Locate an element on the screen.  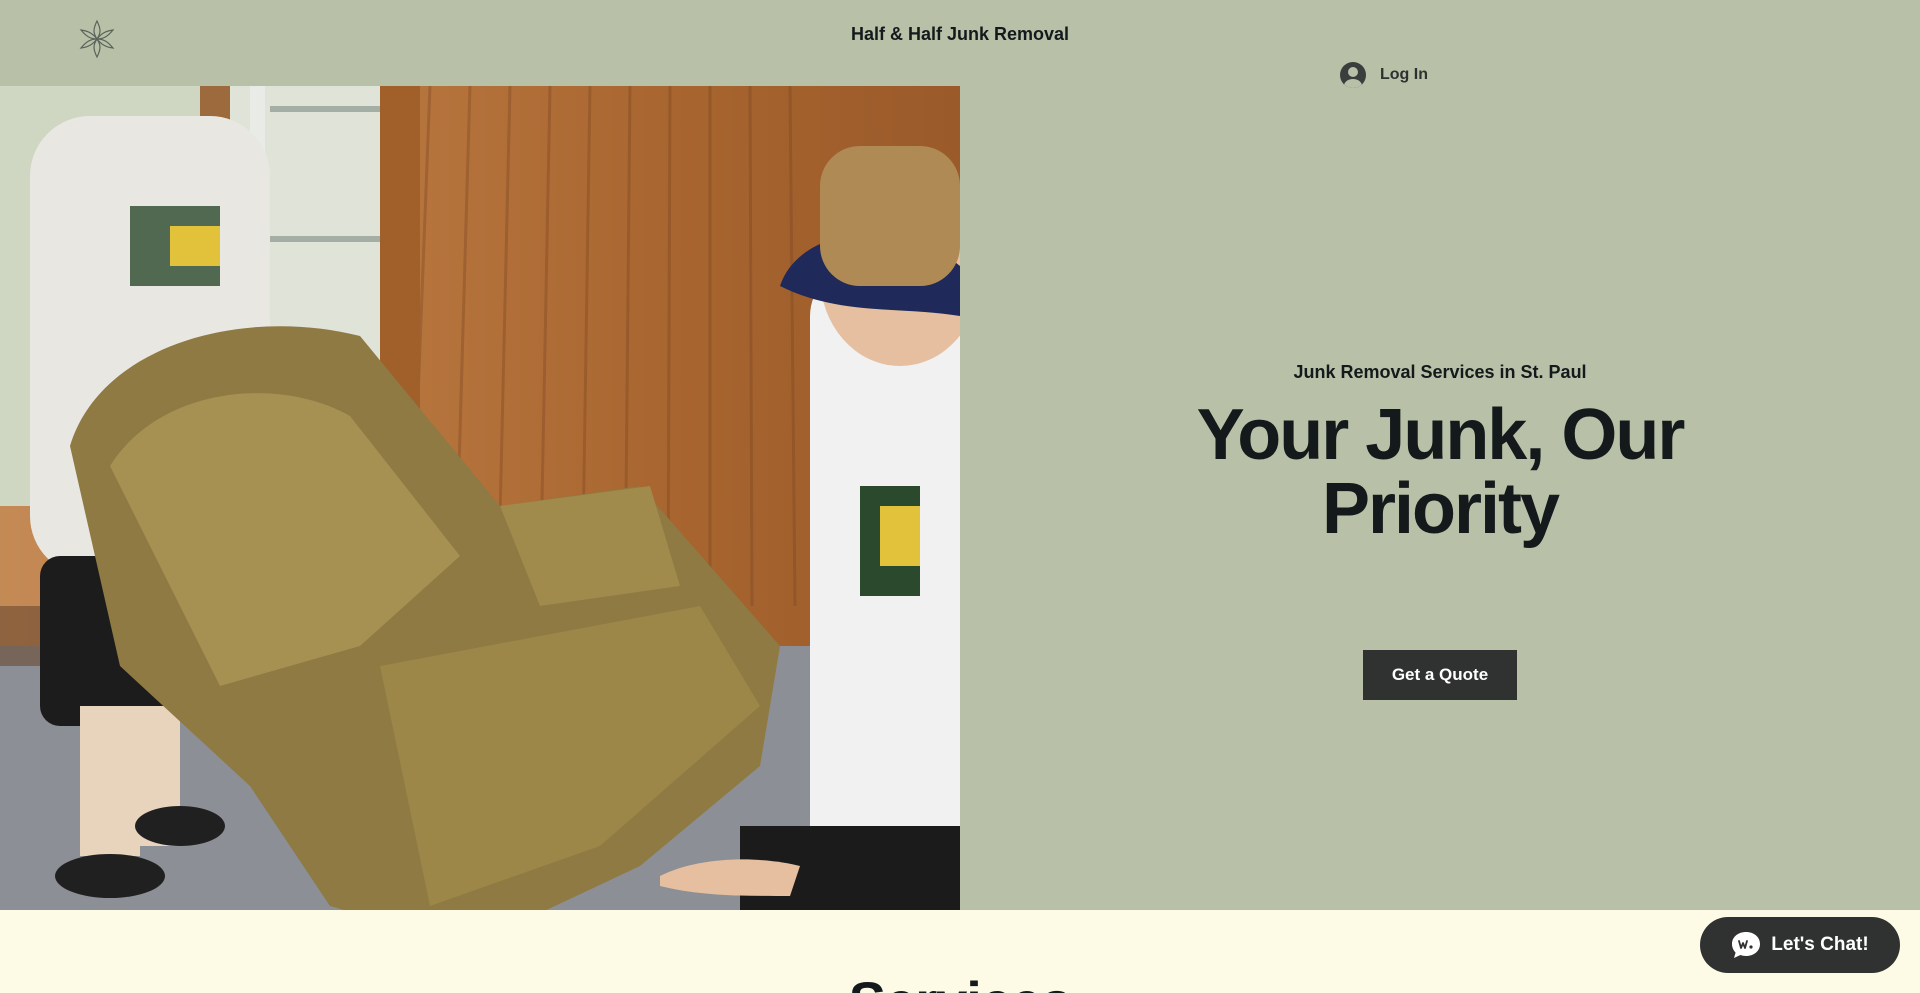
chat-button: Let's Chat! is located at coordinates (1800, 945).